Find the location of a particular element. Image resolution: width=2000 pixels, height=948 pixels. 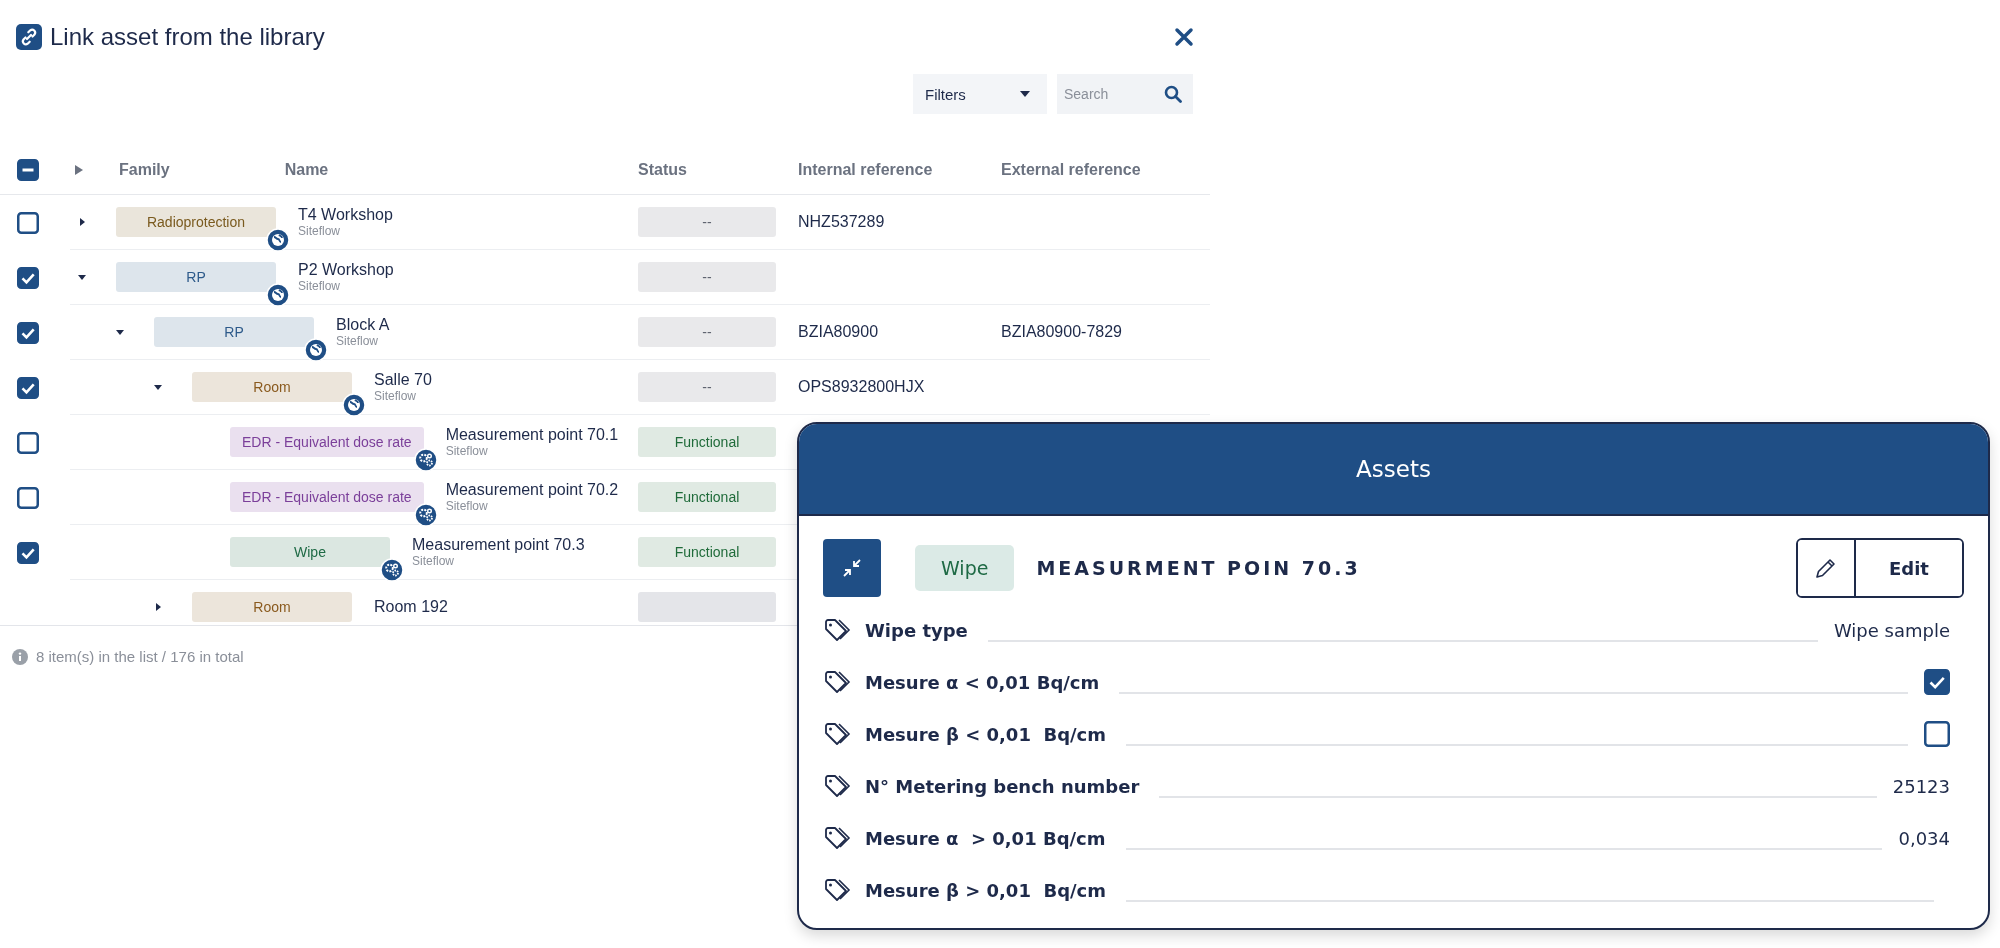

close-icon is located at coordinates (1184, 37).